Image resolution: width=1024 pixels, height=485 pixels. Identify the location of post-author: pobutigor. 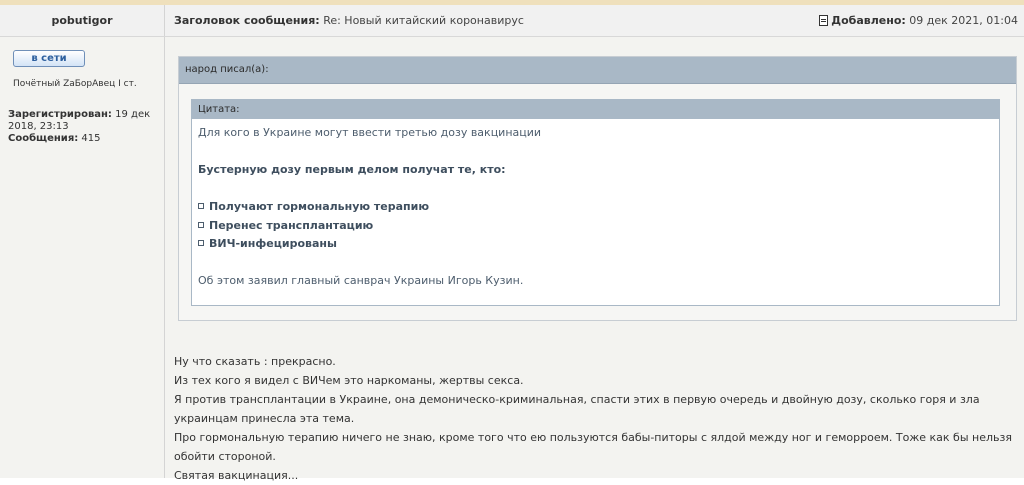
(82, 20).